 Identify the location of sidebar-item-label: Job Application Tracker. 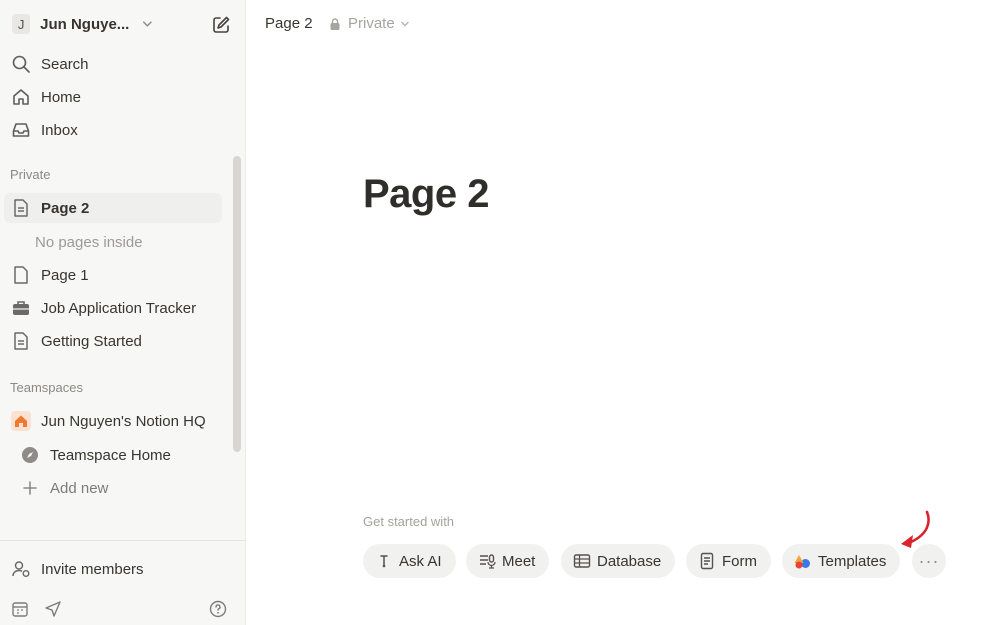
(119, 308).